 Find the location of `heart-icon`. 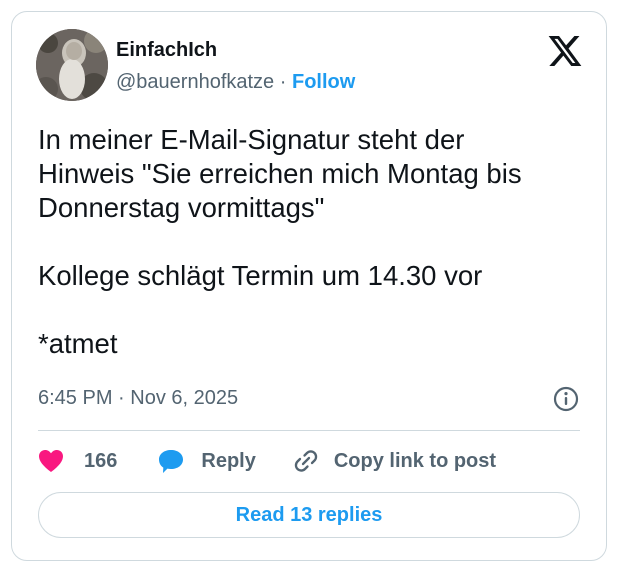

heart-icon is located at coordinates (51, 461).